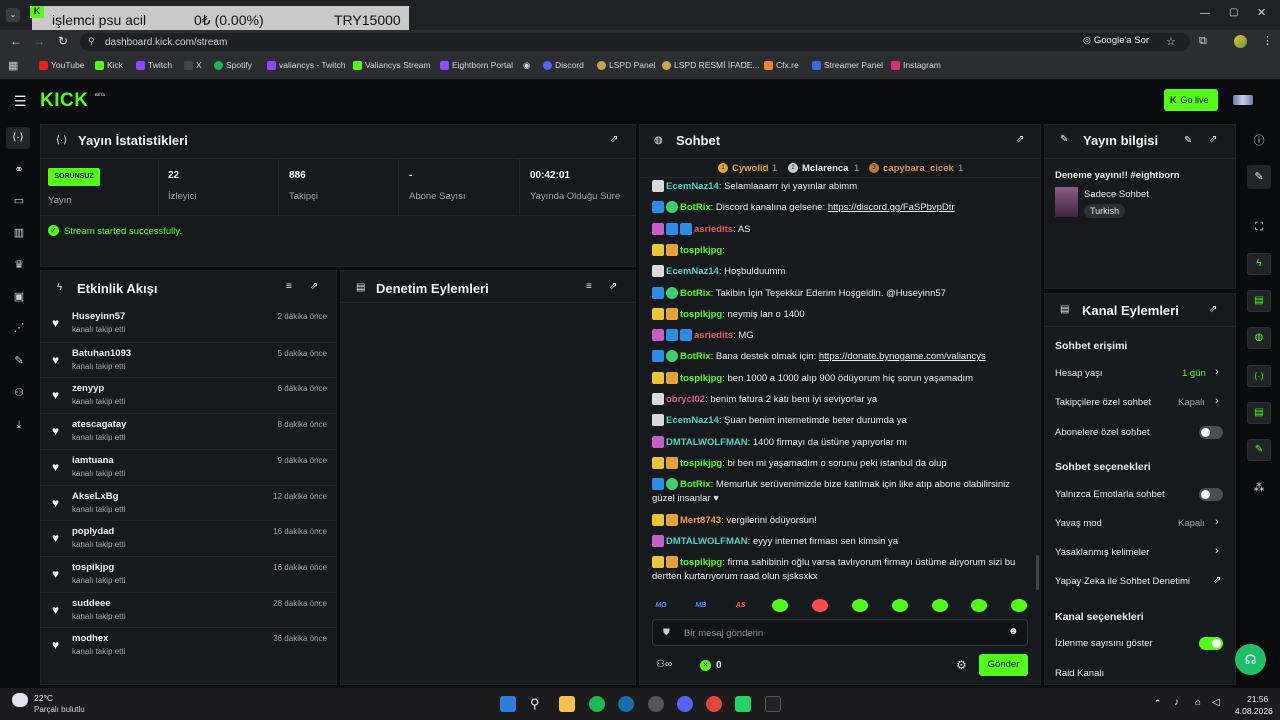 The image size is (1280, 720). What do you see at coordinates (1203, 41) in the screenshot?
I see `extensions-icon: ⧉` at bounding box center [1203, 41].